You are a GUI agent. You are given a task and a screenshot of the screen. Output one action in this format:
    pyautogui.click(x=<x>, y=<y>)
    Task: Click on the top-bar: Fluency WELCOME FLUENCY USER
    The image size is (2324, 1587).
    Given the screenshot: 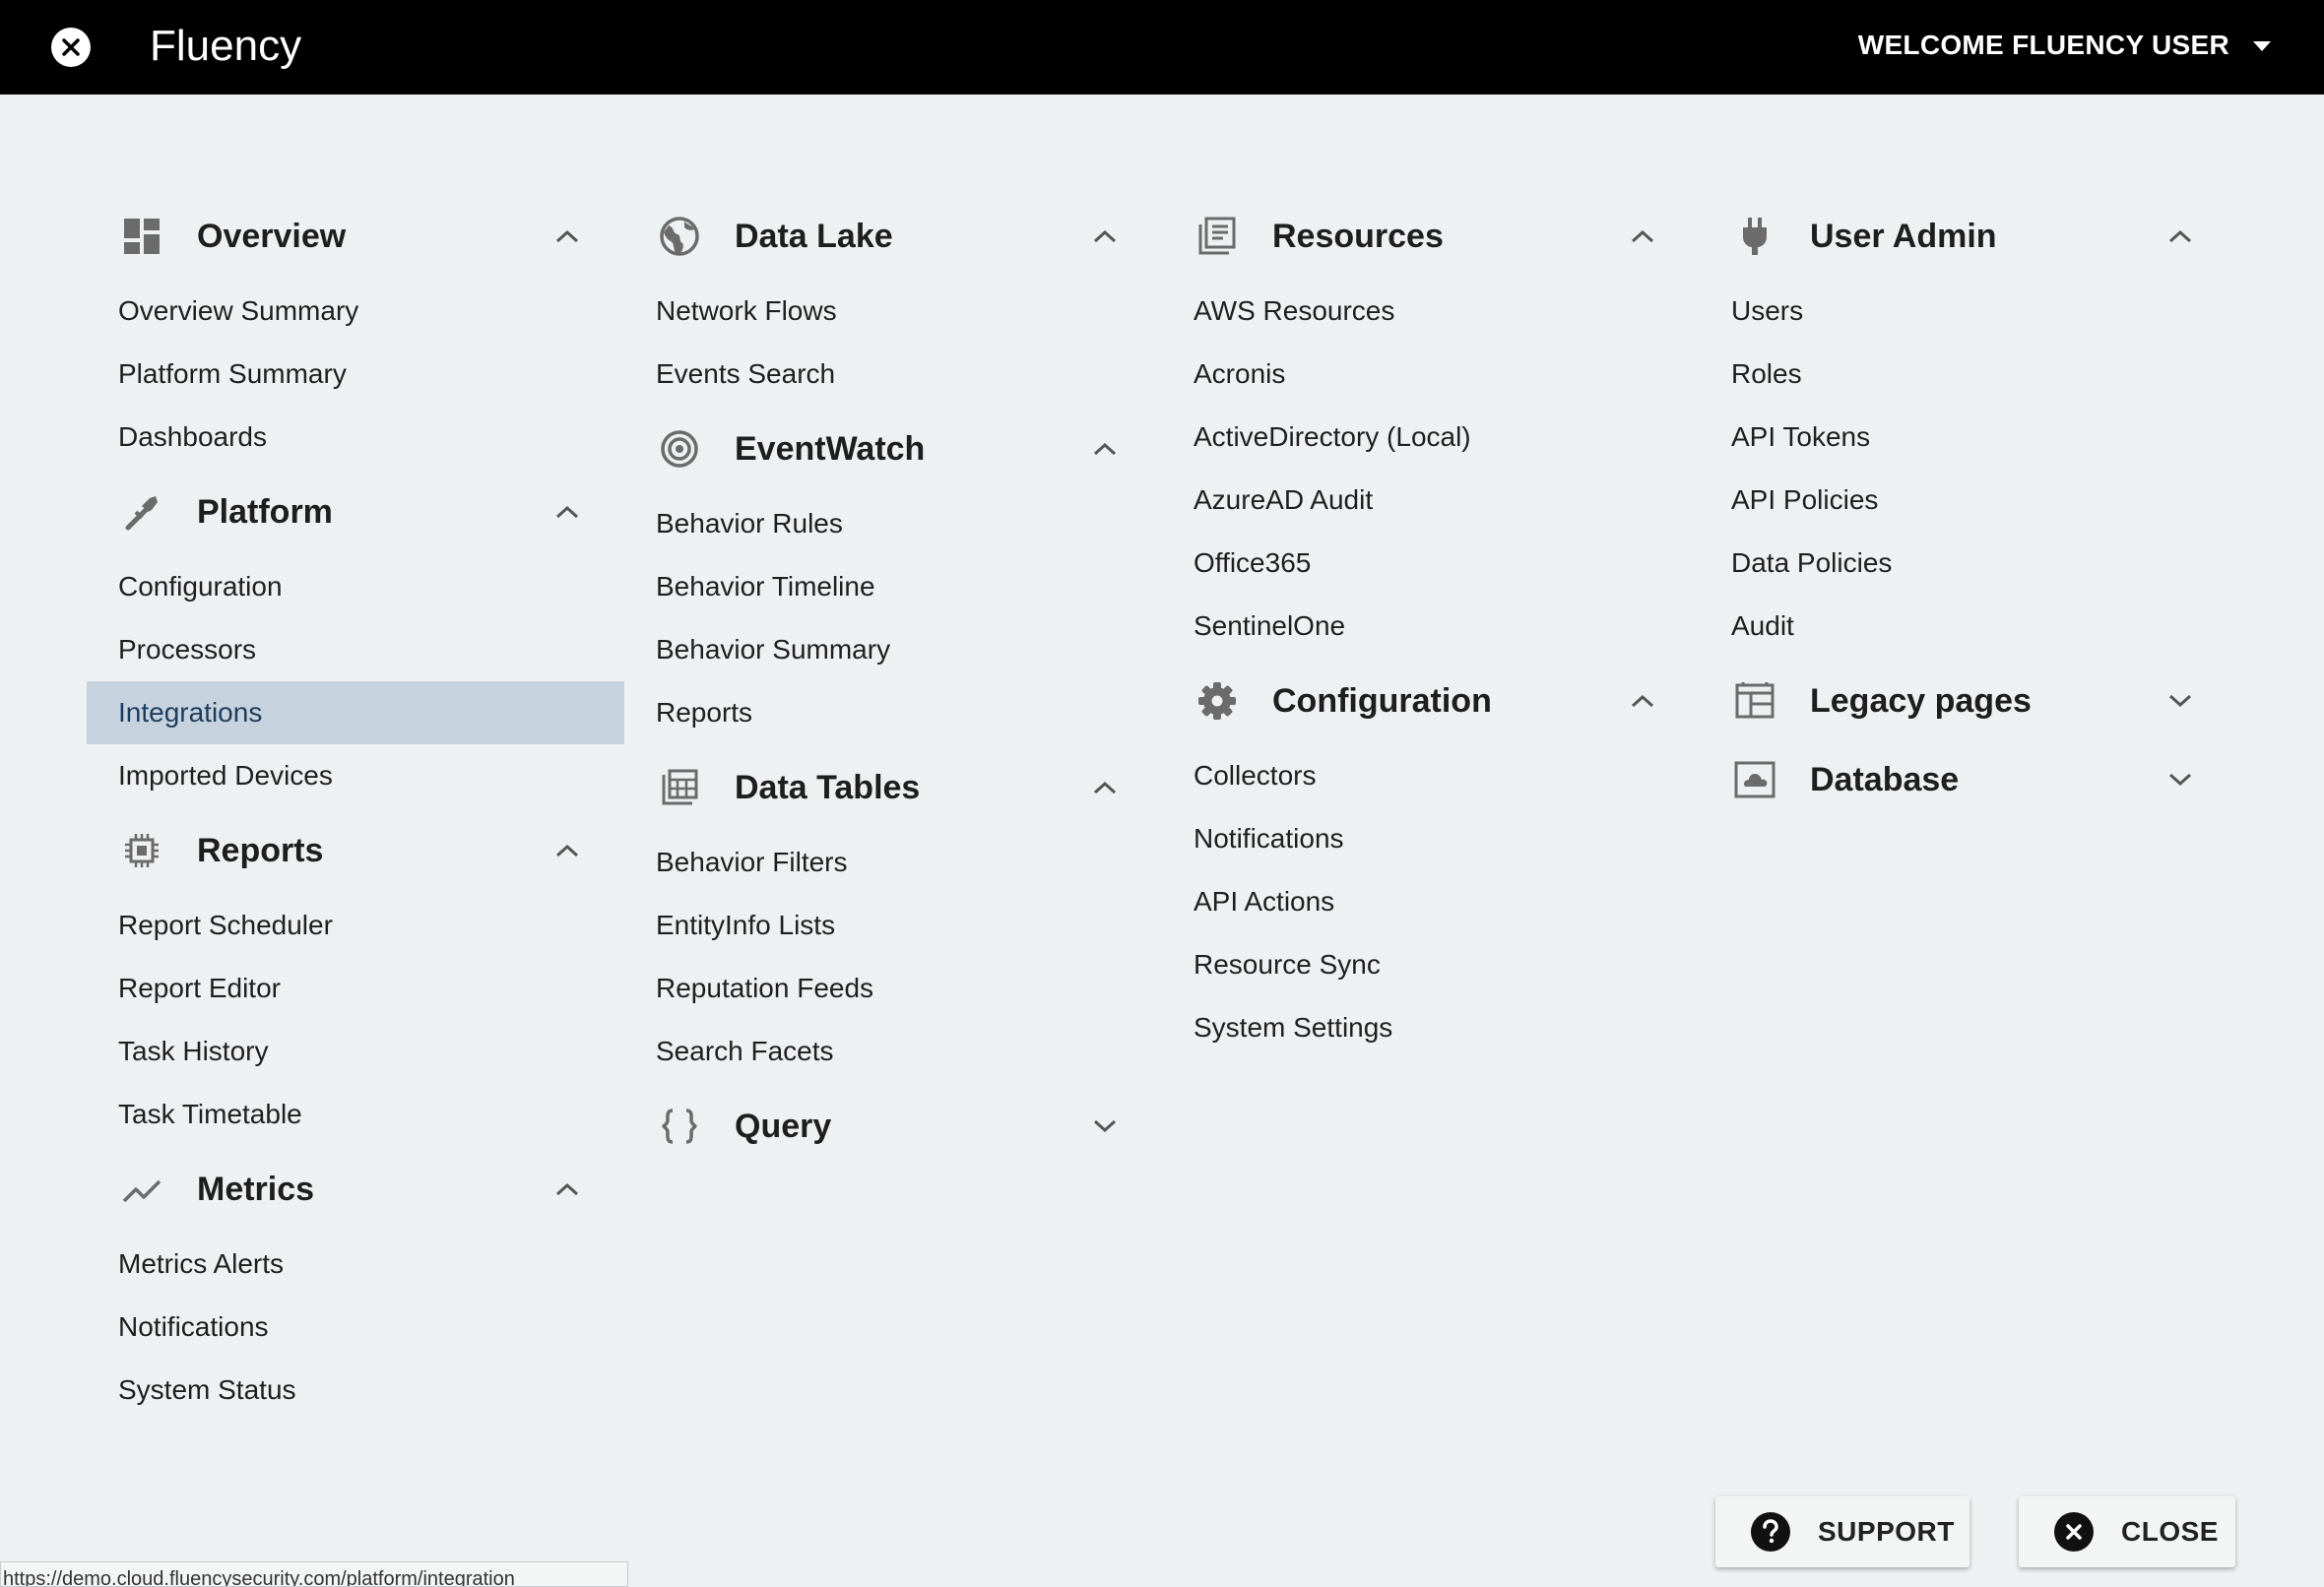 What is the action you would take?
    pyautogui.click(x=1162, y=48)
    